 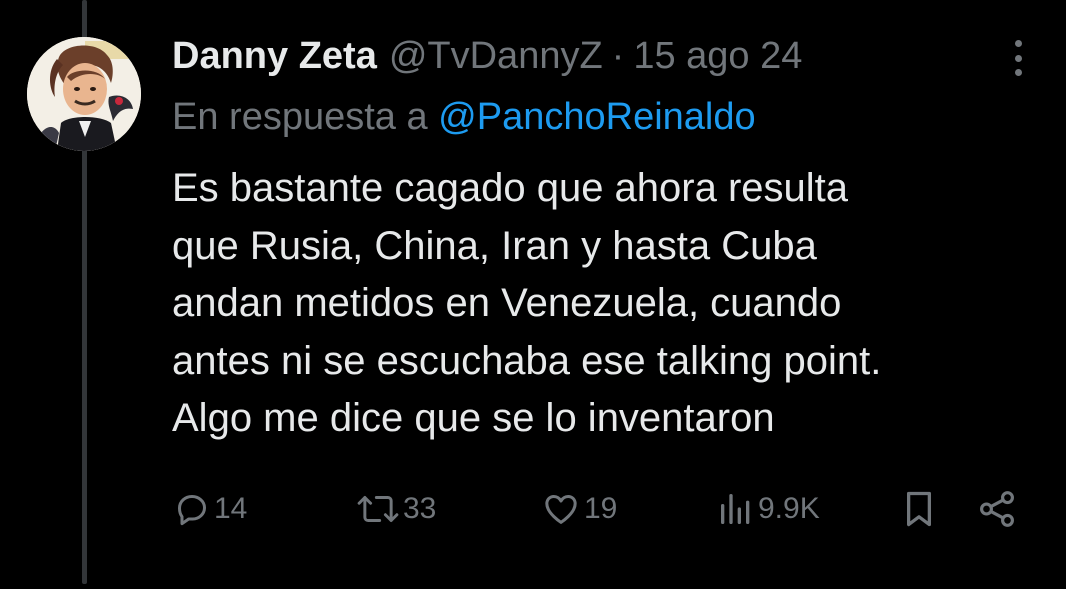 I want to click on views-button: 9.9K, so click(x=768, y=509).